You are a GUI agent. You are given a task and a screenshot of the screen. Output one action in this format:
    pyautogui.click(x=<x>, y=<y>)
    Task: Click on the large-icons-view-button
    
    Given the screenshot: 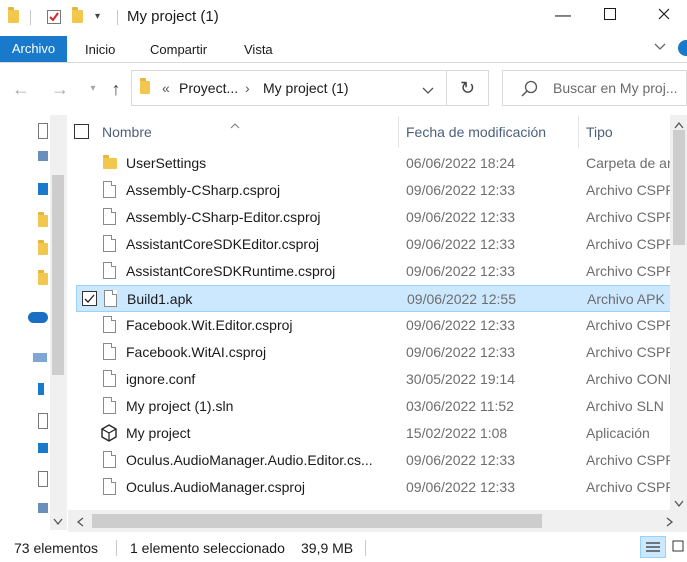 What is the action you would take?
    pyautogui.click(x=678, y=547)
    